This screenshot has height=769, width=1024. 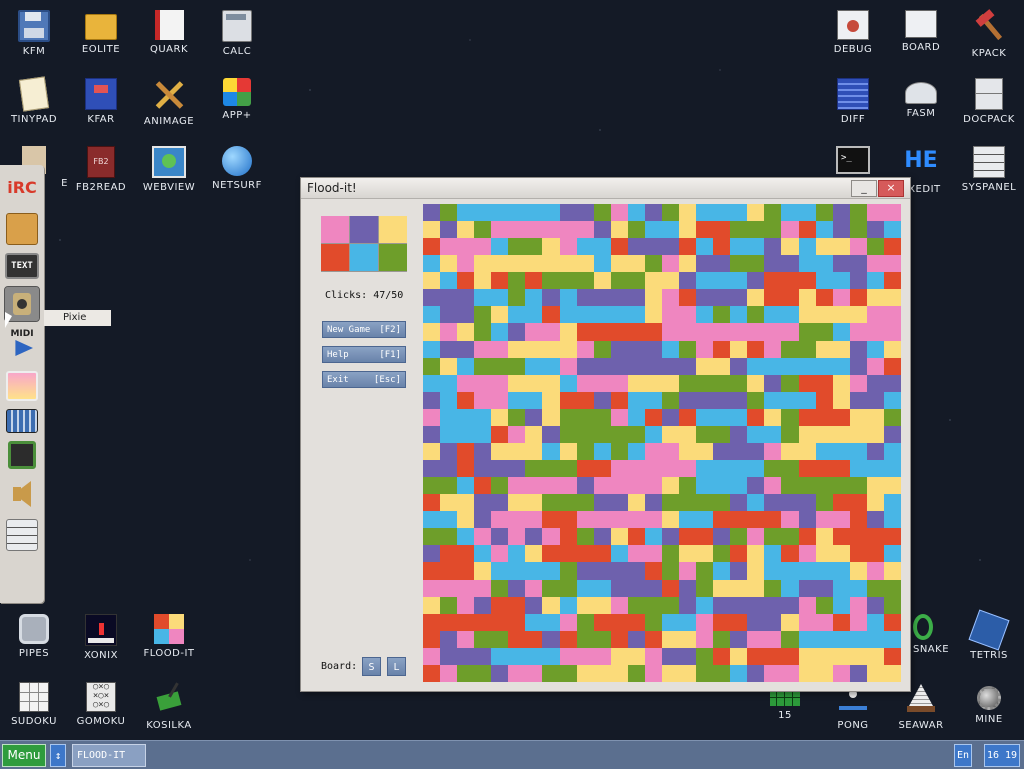 I want to click on desktop-icon-animage: ANIMAGE, so click(x=169, y=106).